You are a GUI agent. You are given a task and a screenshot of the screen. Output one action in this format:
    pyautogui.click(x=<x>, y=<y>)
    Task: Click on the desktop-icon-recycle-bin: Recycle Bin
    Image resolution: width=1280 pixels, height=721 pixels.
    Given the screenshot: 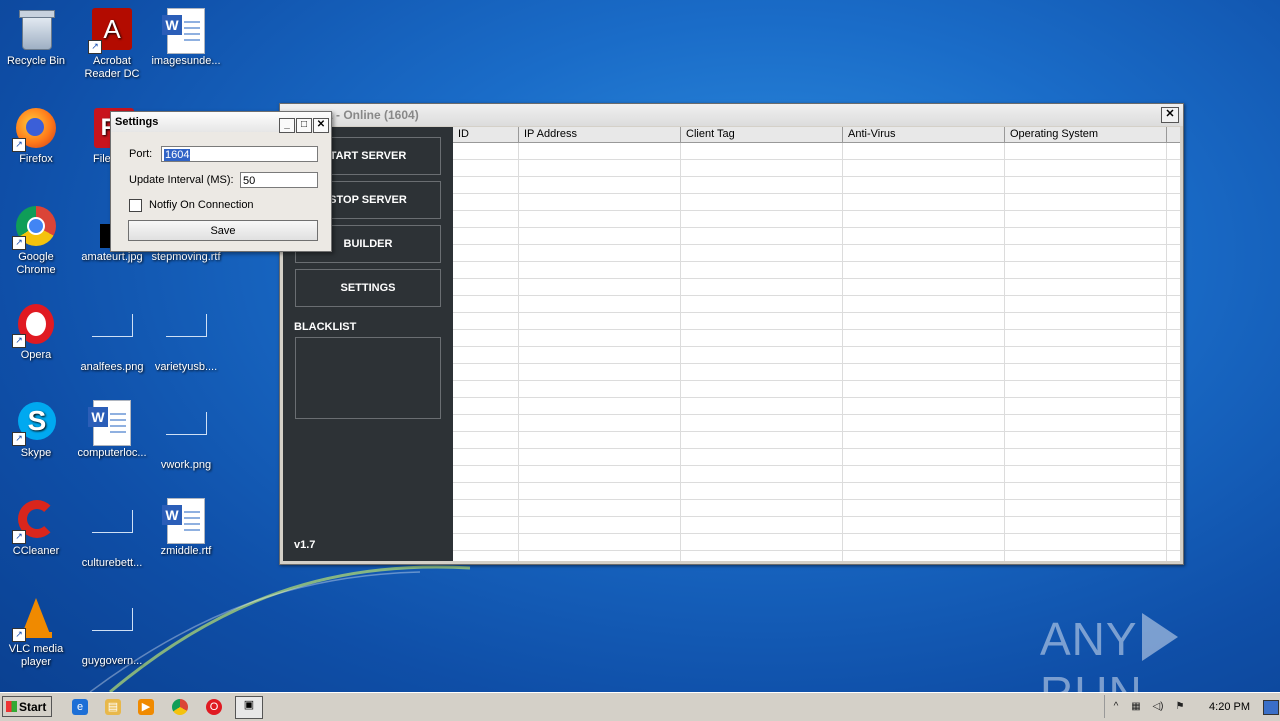 What is the action you would take?
    pyautogui.click(x=37, y=35)
    